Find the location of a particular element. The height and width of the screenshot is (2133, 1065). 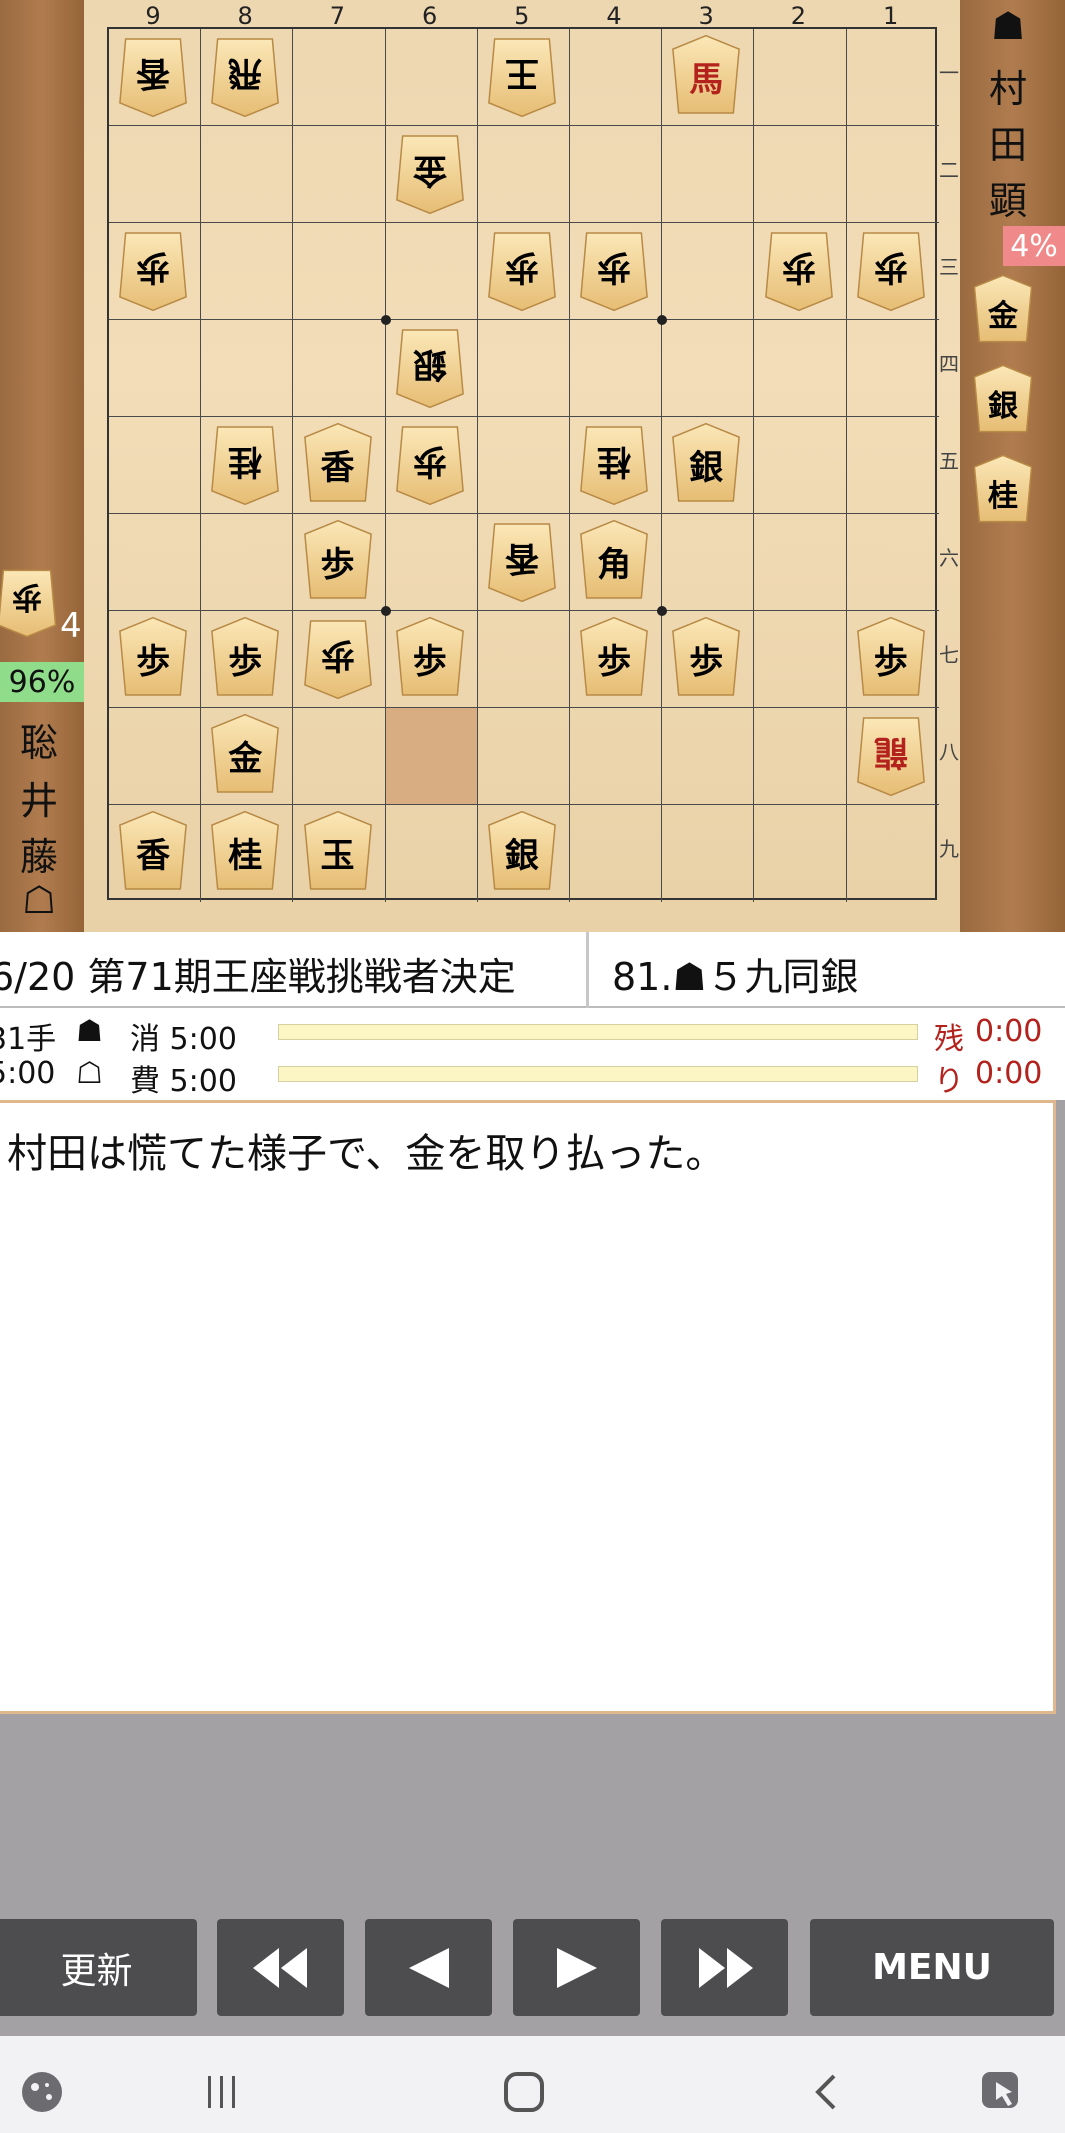

shogi-piece-gote: 龍 is located at coordinates (891, 755).